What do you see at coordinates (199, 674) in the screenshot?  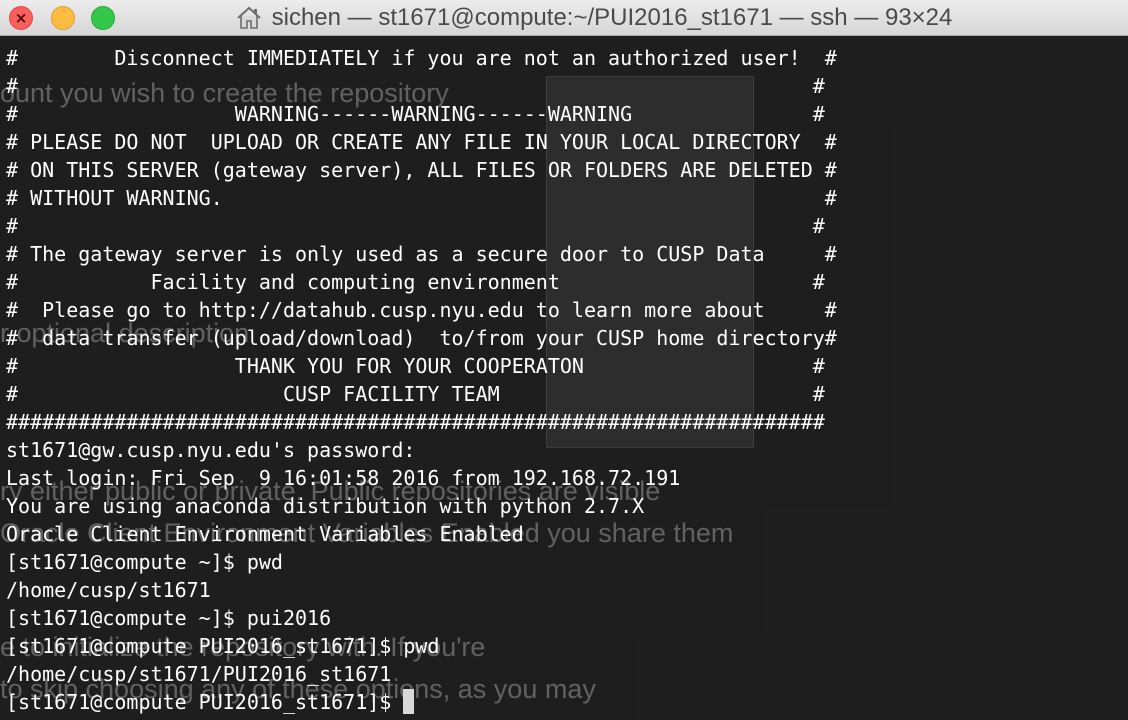 I see `terminal-line: /home/cusp/st1671/PUI2016_st1671` at bounding box center [199, 674].